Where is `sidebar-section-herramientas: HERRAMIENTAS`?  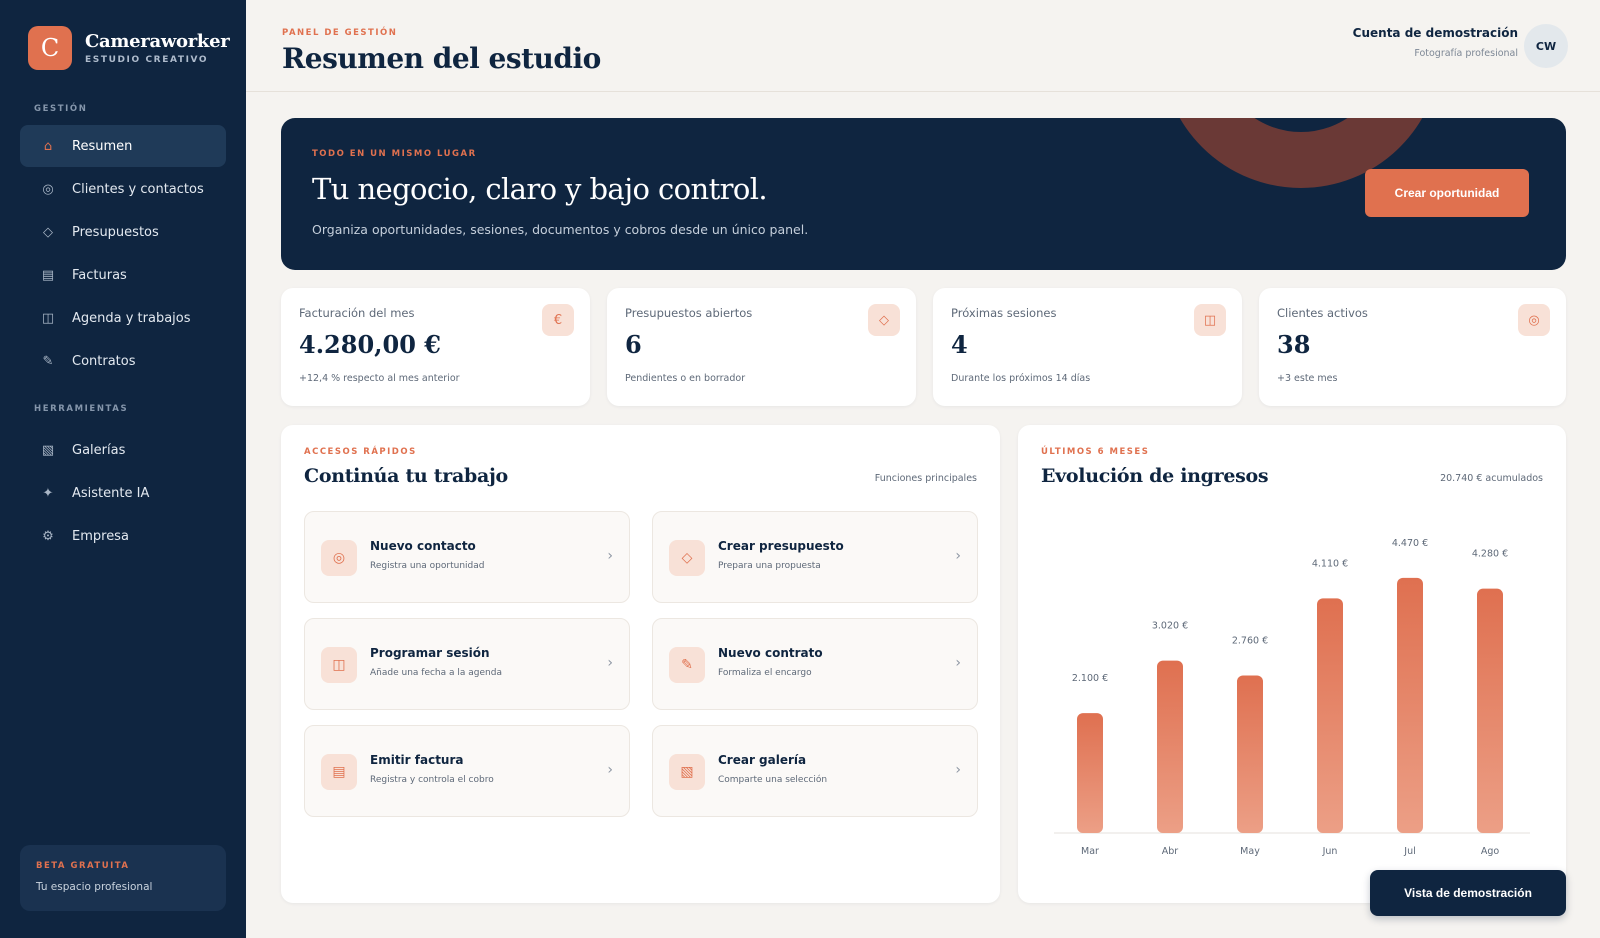
sidebar-section-herramientas: HERRAMIENTAS is located at coordinates (81, 409).